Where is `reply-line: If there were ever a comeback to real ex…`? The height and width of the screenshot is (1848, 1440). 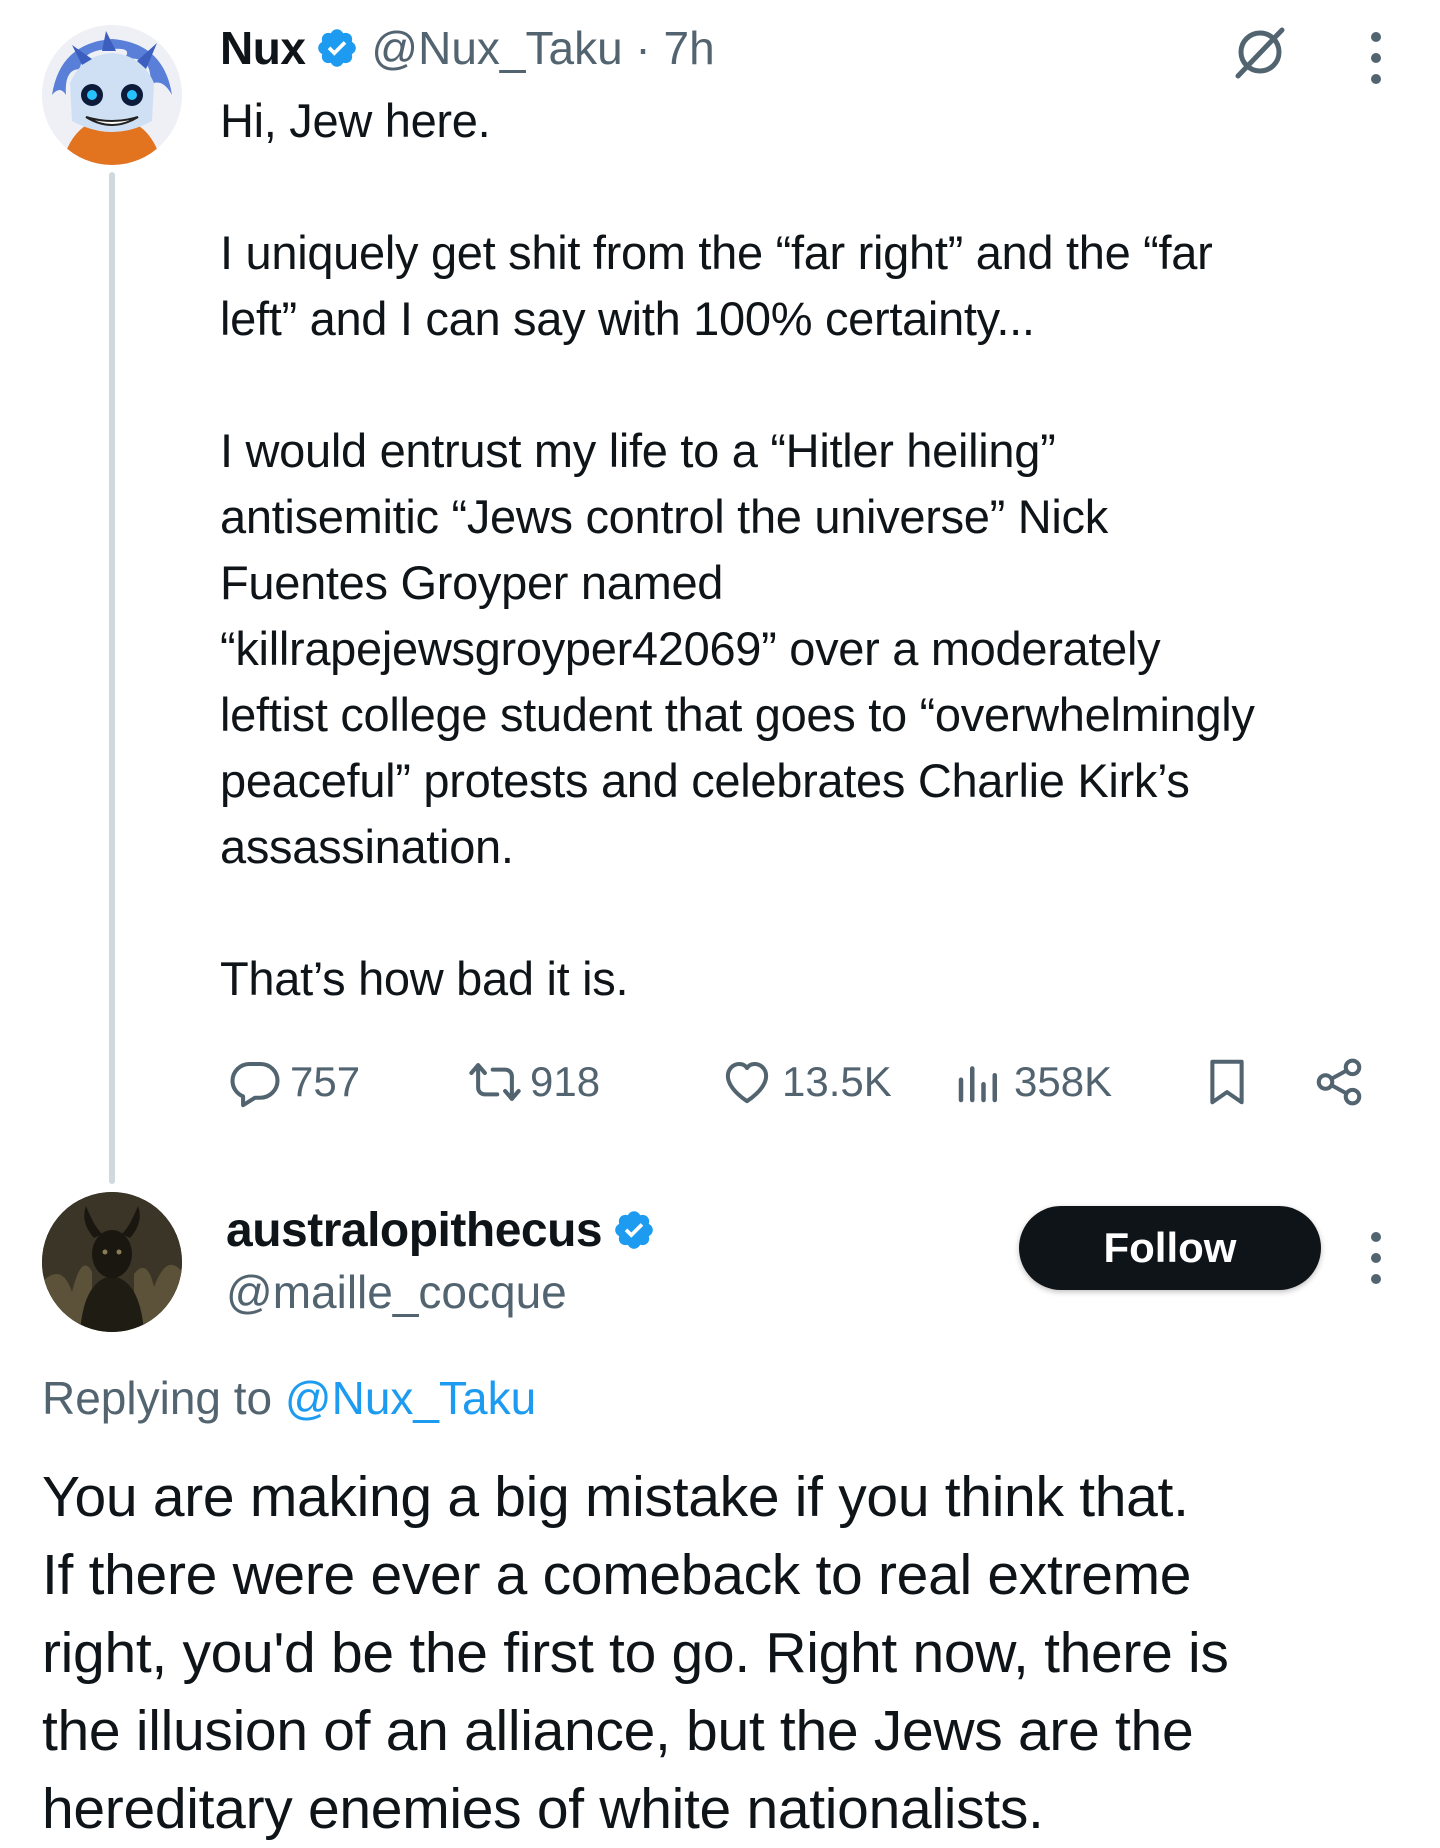 reply-line: If there were ever a comeback to real ex… is located at coordinates (617, 1575).